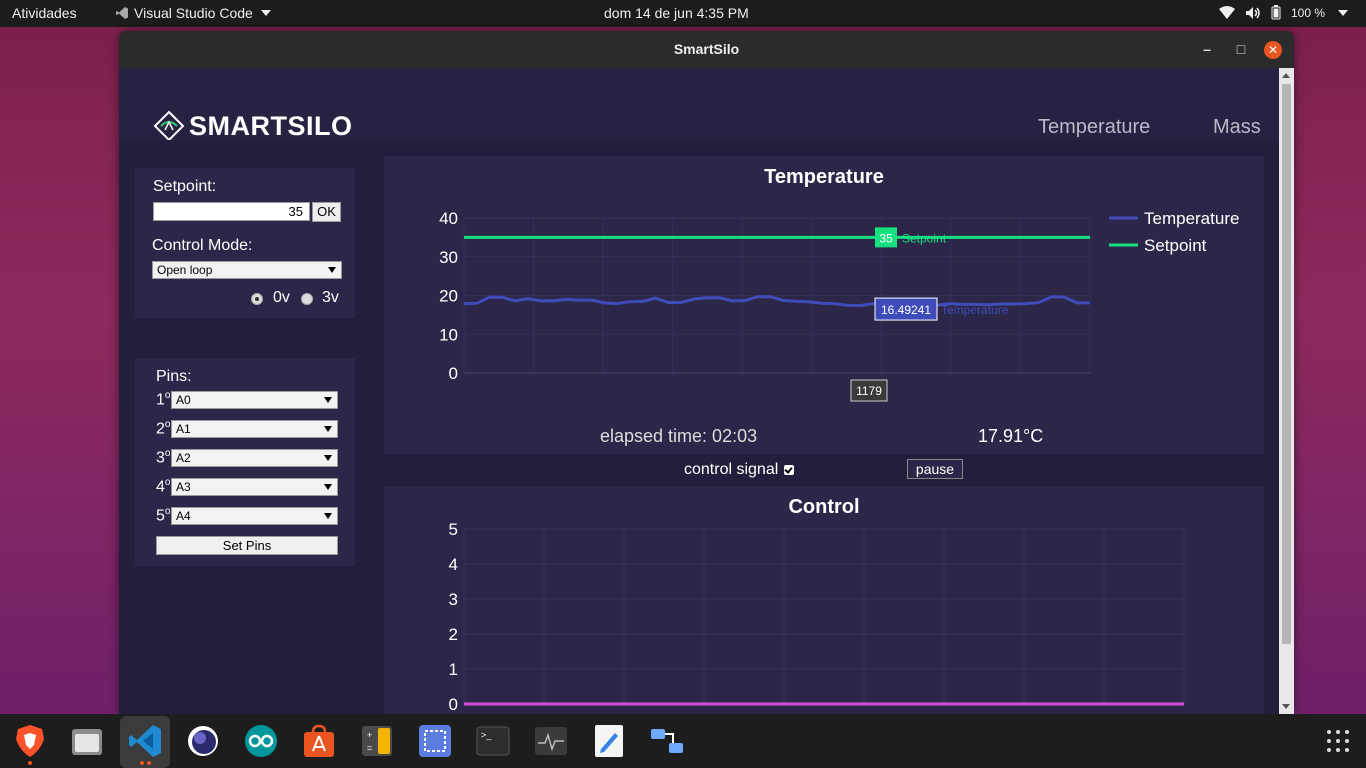  What do you see at coordinates (257, 299) in the screenshot?
I see `radio-0v` at bounding box center [257, 299].